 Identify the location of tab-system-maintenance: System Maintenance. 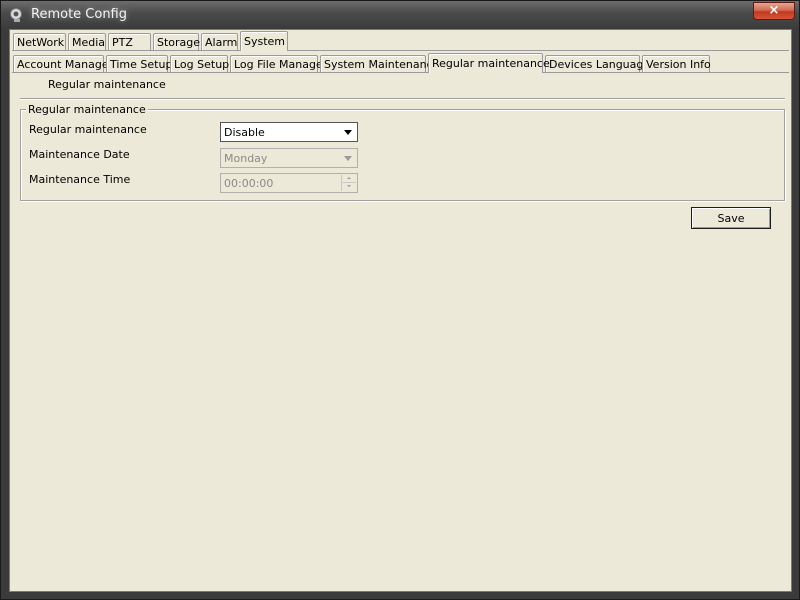
(379, 64).